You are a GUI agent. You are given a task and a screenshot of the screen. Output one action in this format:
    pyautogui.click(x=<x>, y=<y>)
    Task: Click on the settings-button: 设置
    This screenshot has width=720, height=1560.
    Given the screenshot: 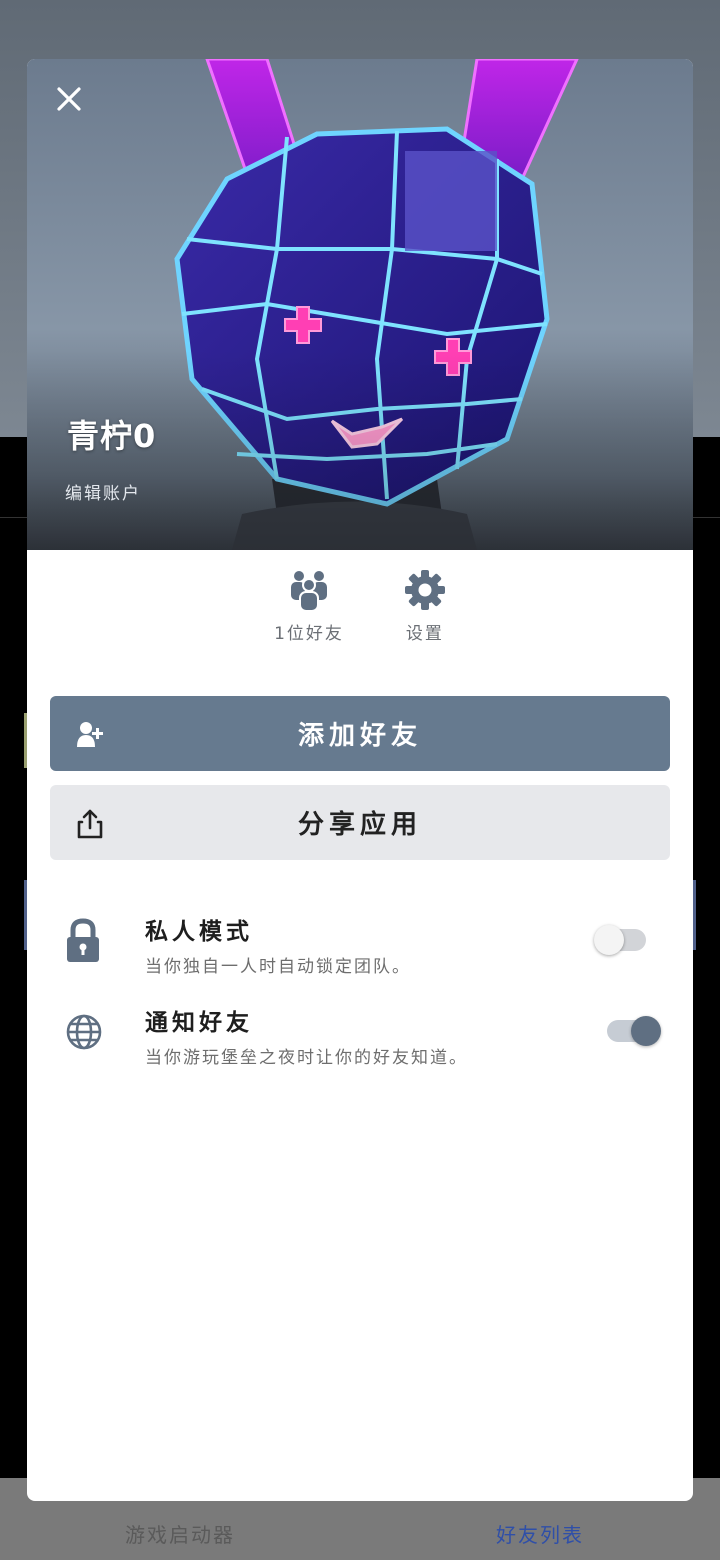 What is the action you would take?
    pyautogui.click(x=425, y=606)
    